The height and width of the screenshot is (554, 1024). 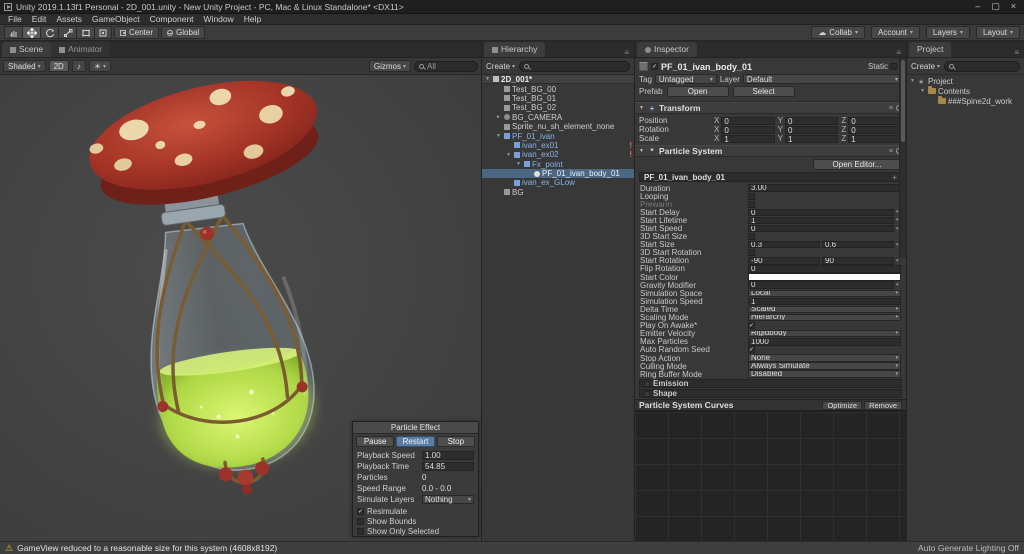 What do you see at coordinates (558, 164) in the screenshot?
I see `hierarchy-row: Fx_point !` at bounding box center [558, 164].